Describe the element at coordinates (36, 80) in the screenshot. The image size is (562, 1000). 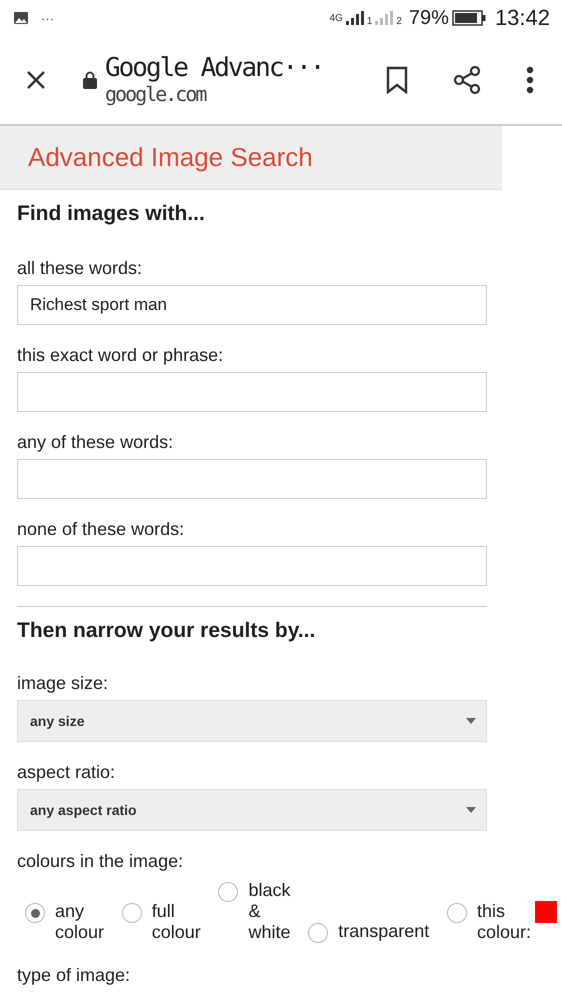
I see `close-icon` at that location.